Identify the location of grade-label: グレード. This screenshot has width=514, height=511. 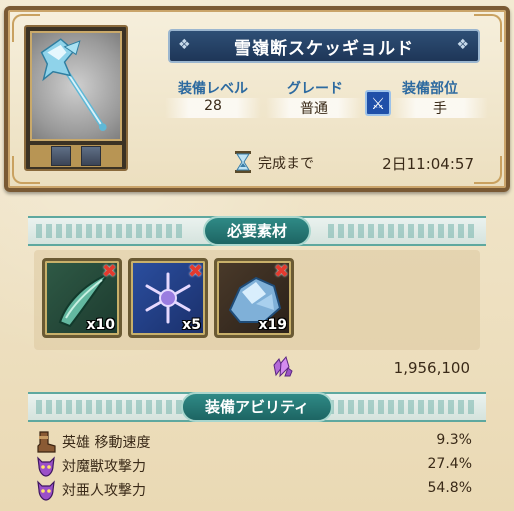
(315, 89).